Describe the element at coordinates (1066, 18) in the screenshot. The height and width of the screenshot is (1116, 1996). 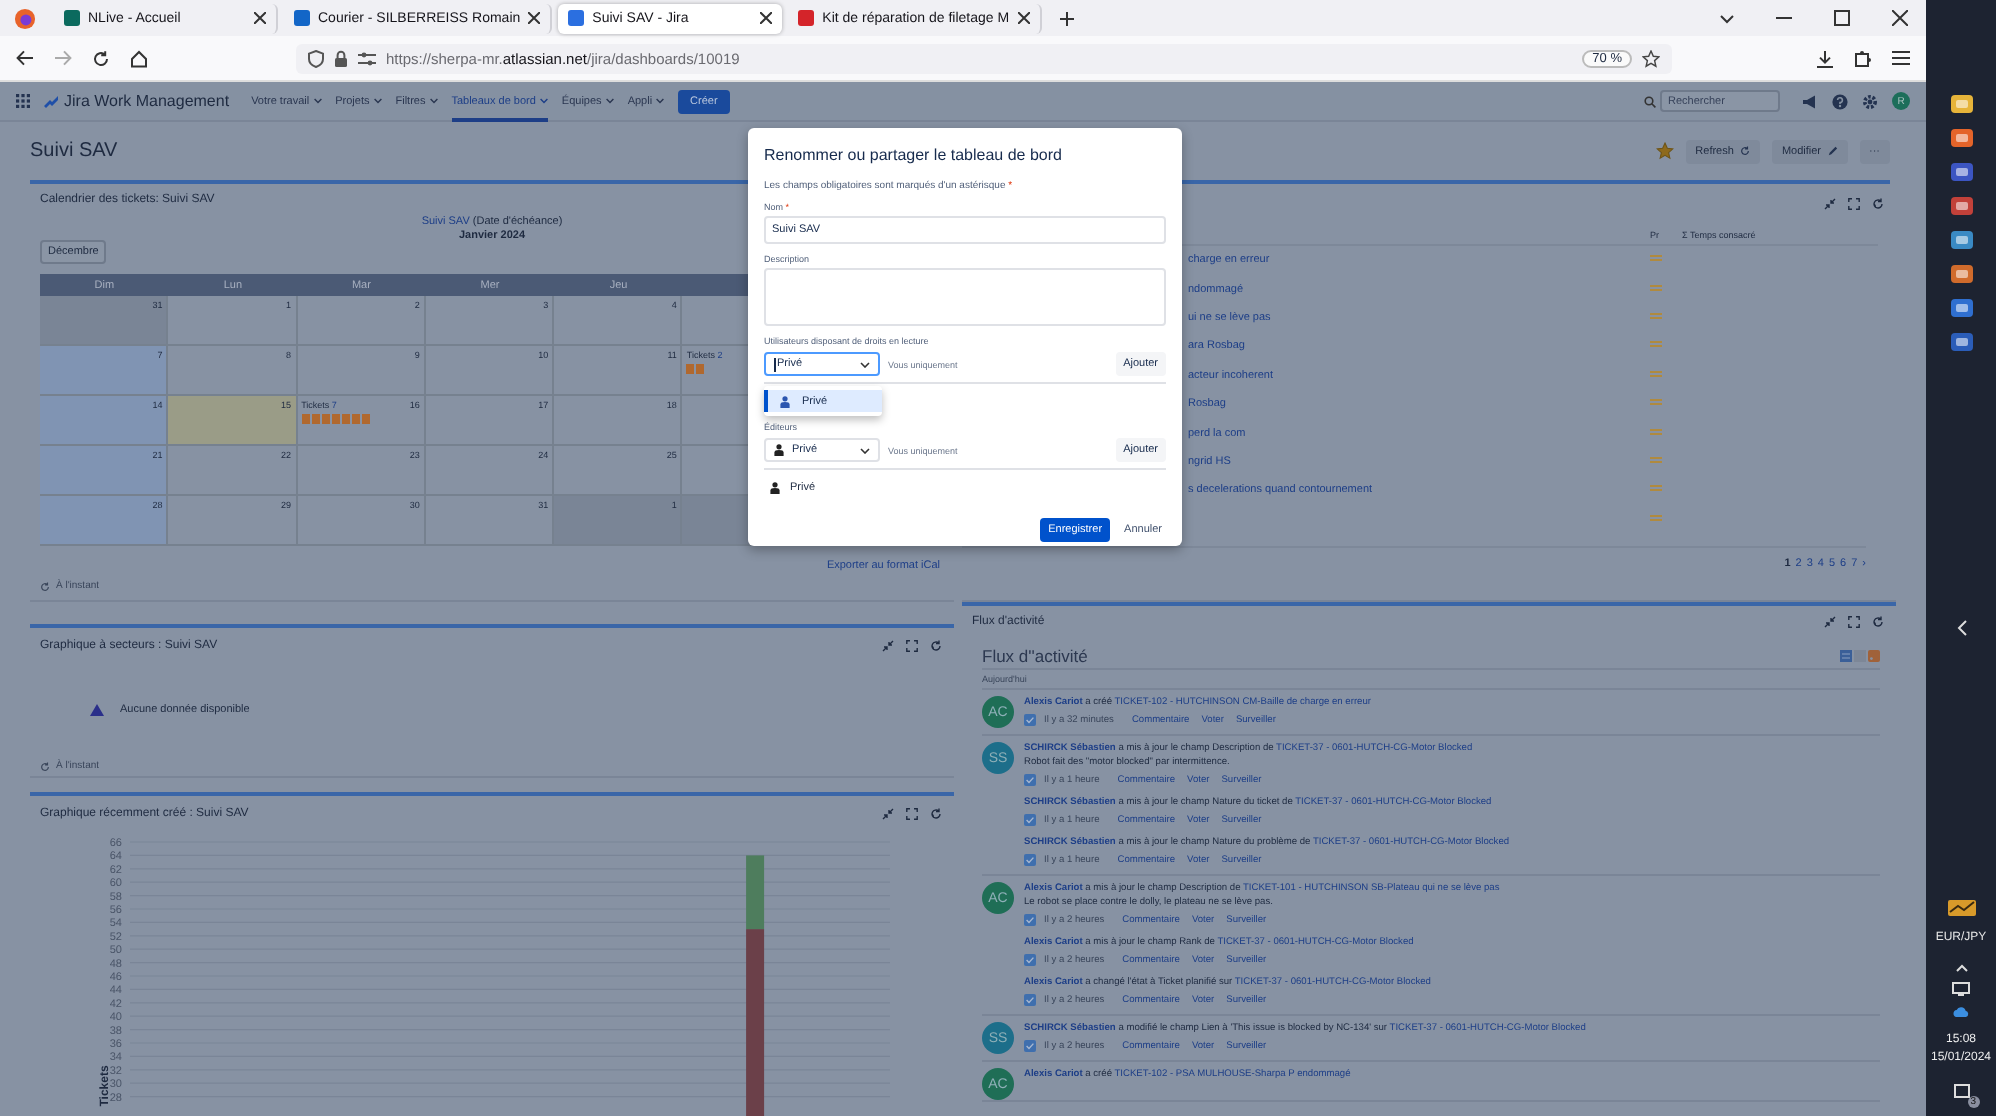
I see `plus-icon` at that location.